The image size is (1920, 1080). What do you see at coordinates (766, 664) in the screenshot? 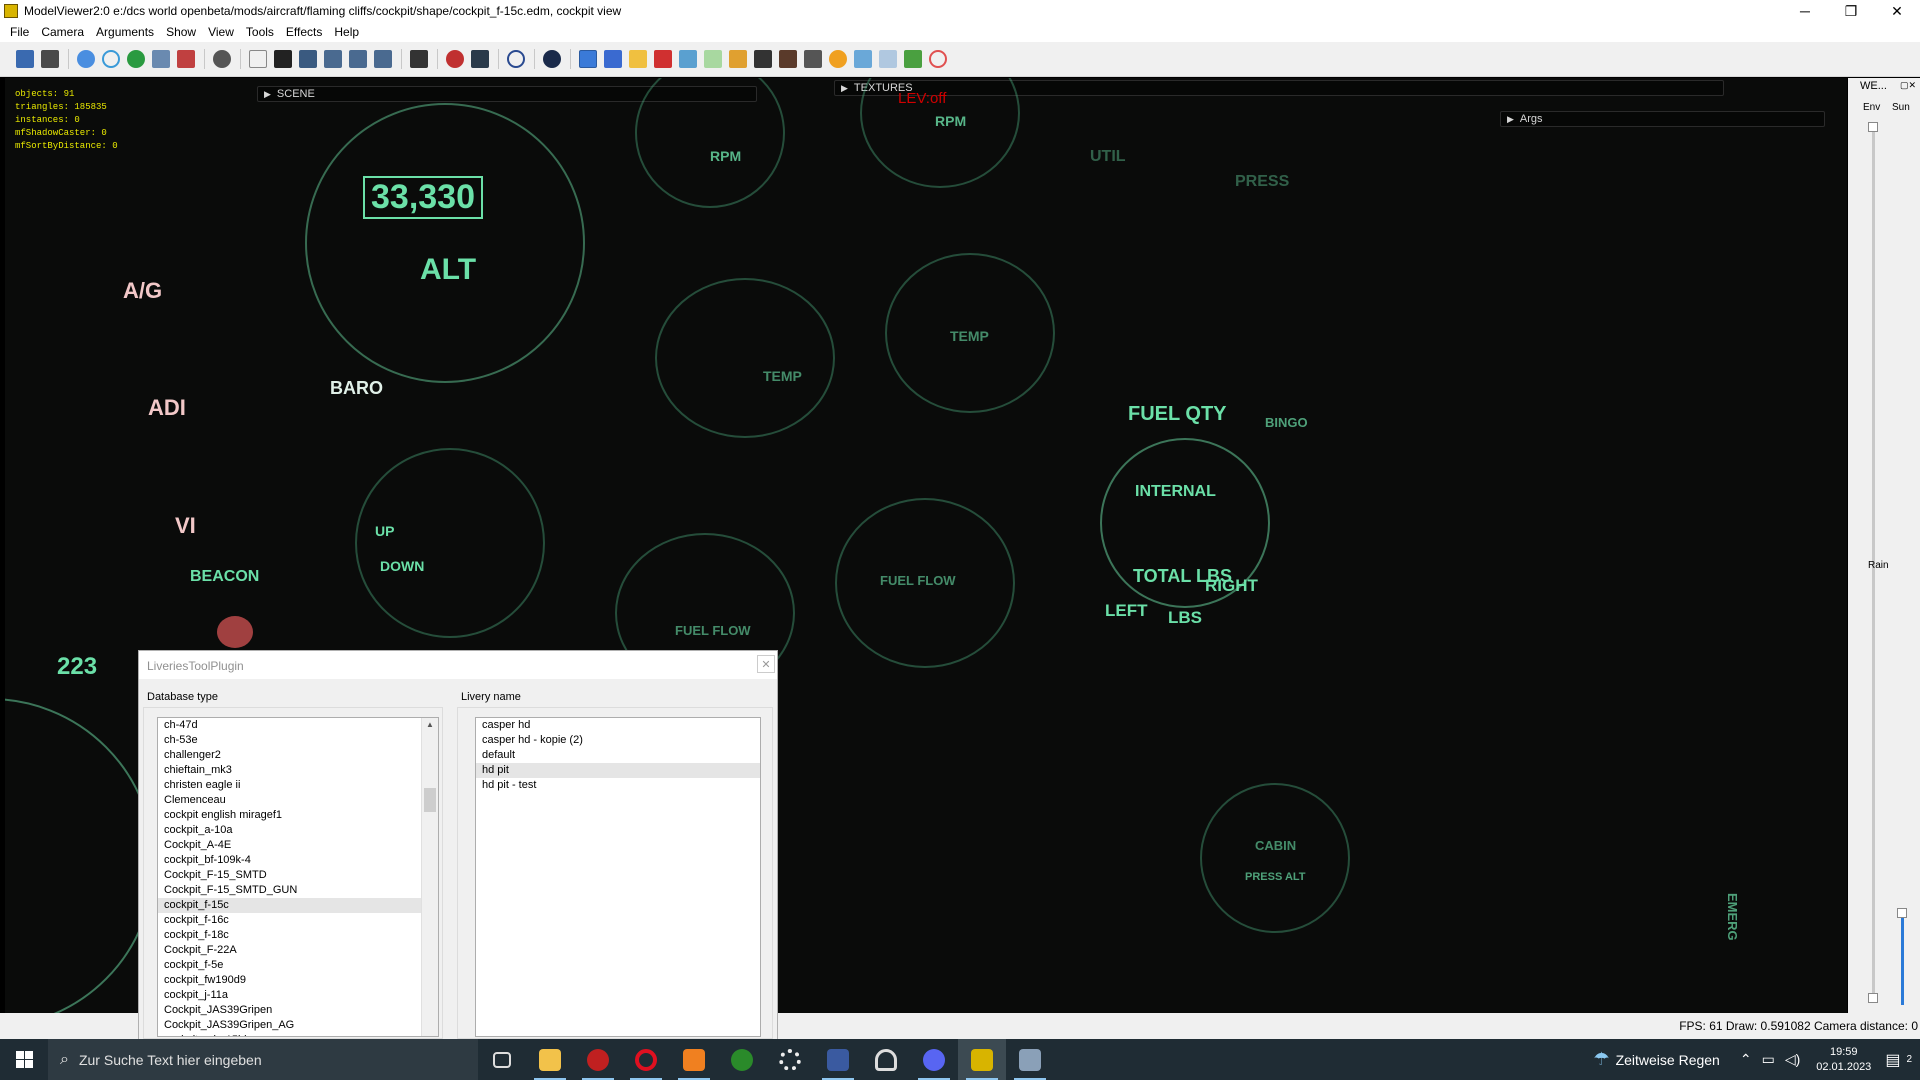
I see `dialog-close-button: ✕` at bounding box center [766, 664].